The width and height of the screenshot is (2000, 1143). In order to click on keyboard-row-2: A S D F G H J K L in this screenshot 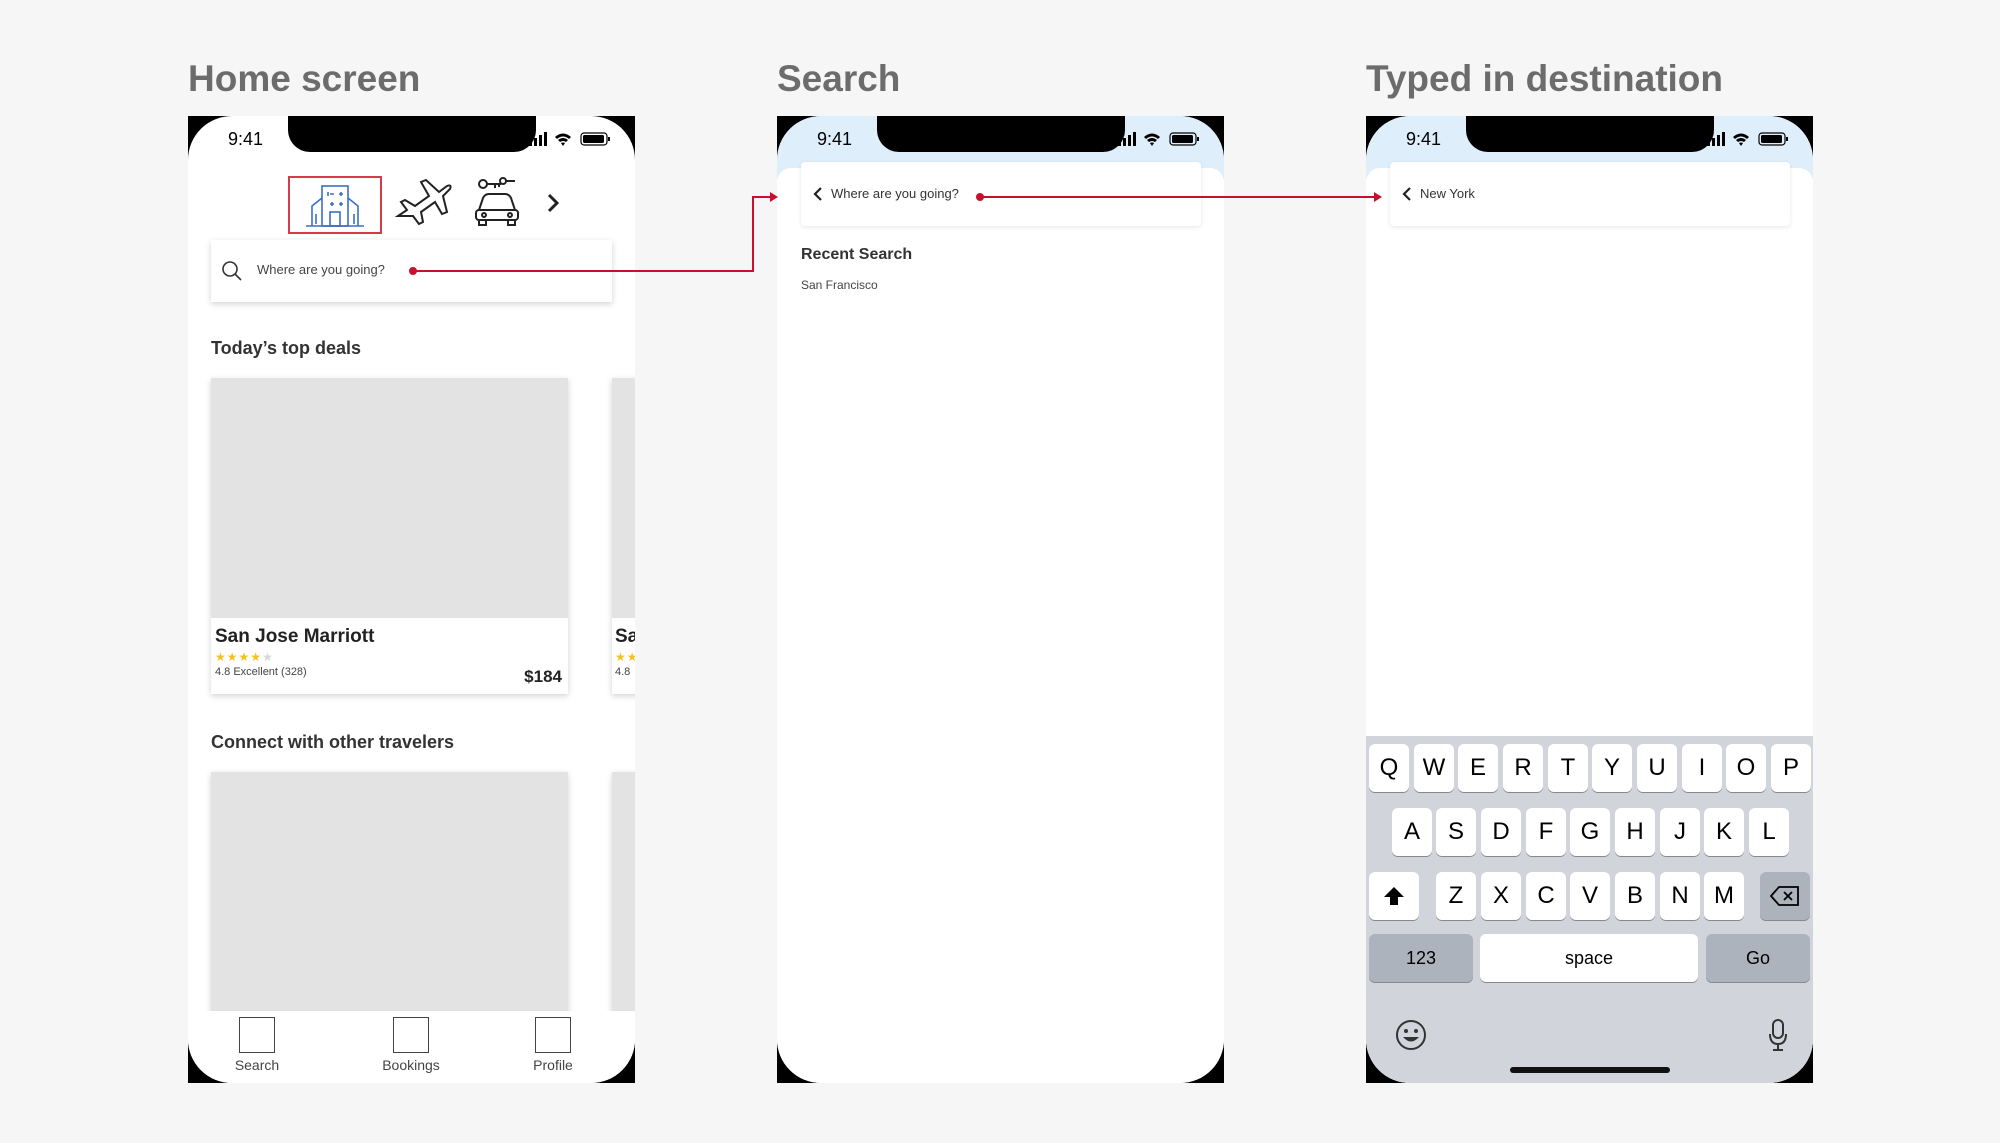, I will do `click(1589, 833)`.